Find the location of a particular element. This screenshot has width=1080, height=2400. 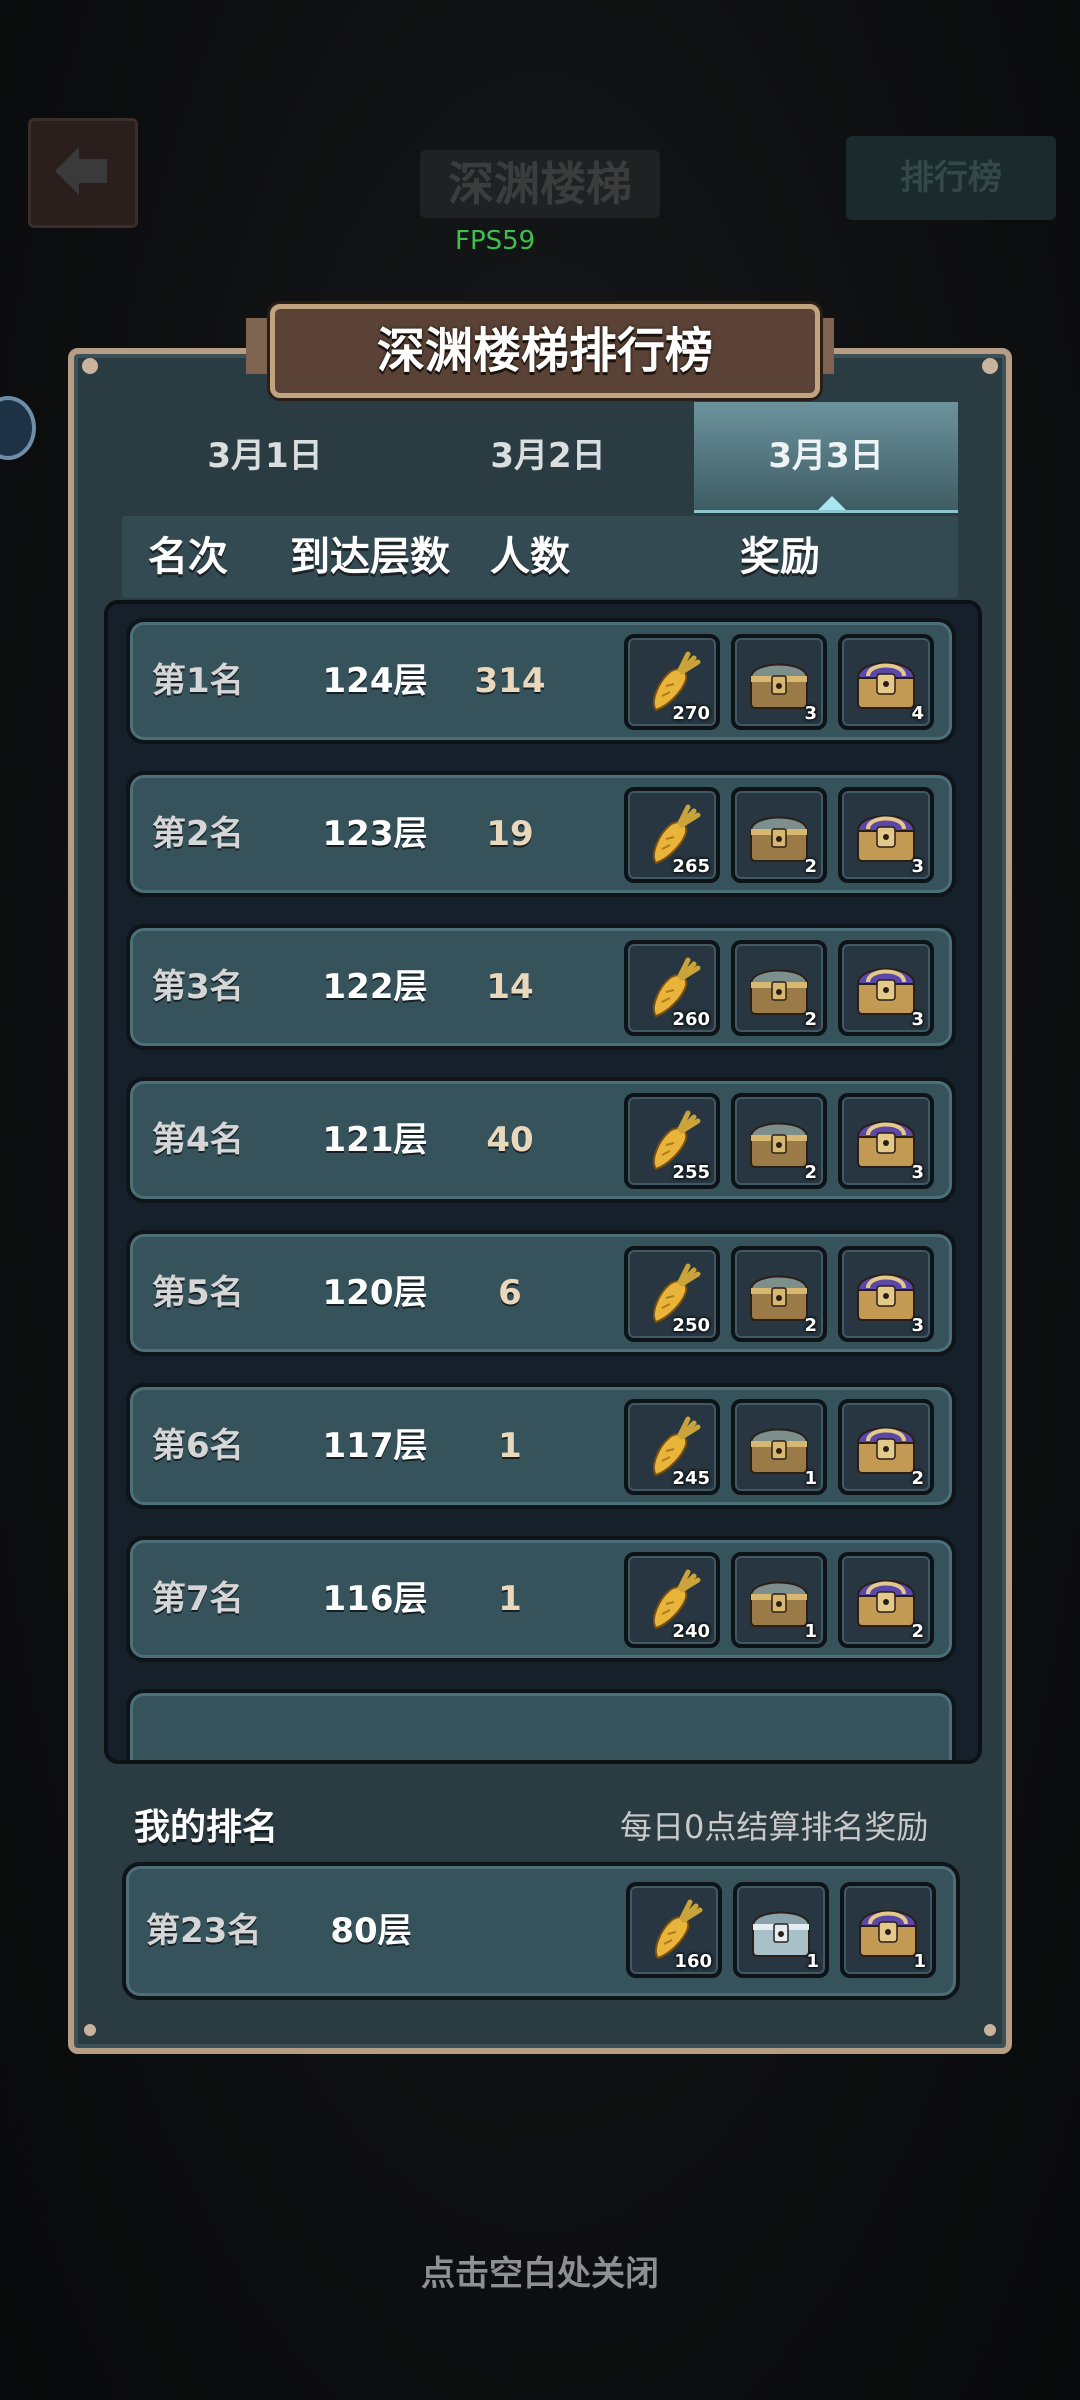

settlement-note: 每日0点结算排名奖励 is located at coordinates (774, 1827).